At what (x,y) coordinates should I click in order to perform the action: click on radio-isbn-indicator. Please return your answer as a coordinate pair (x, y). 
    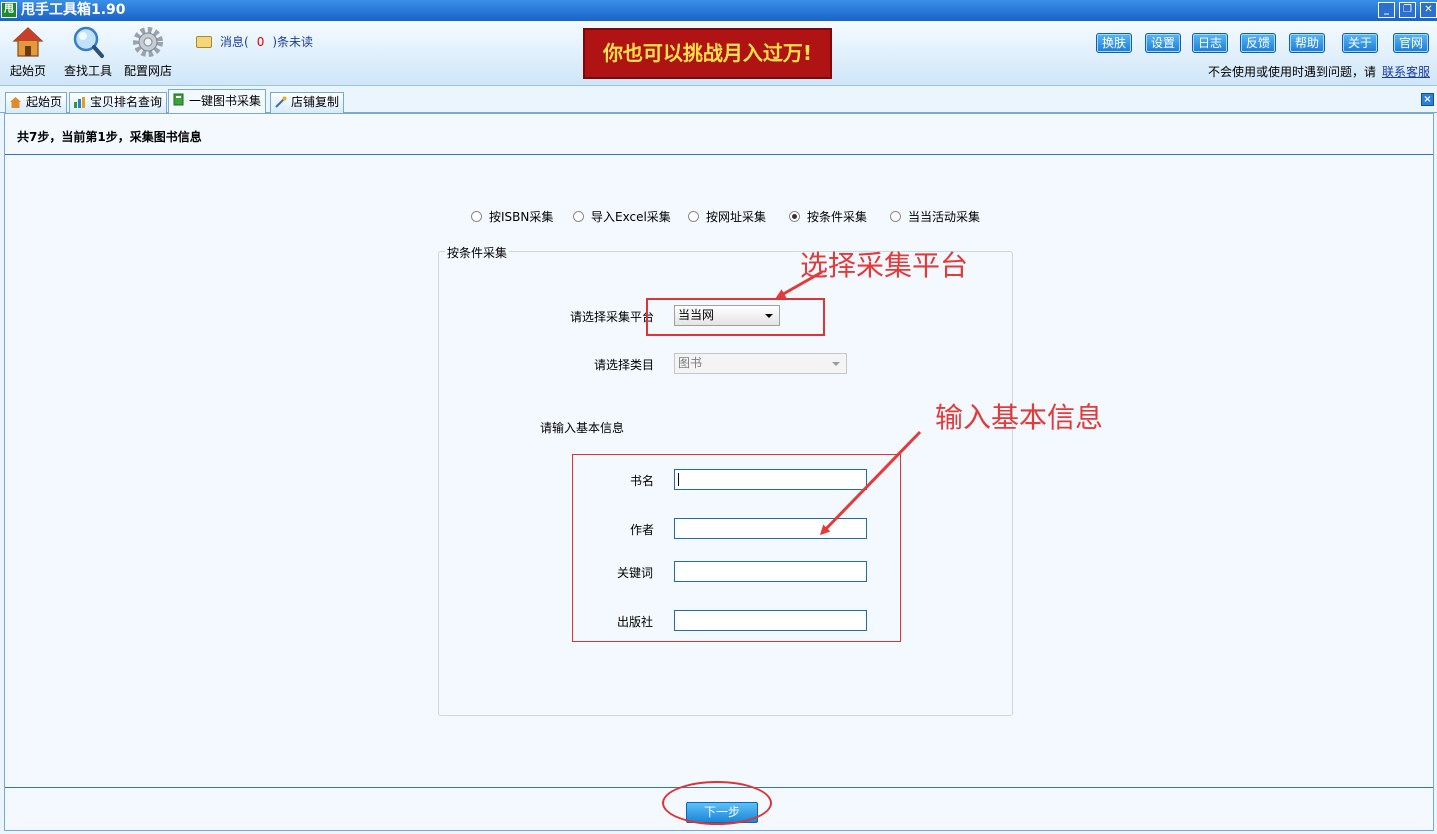
    Looking at the image, I should click on (476, 216).